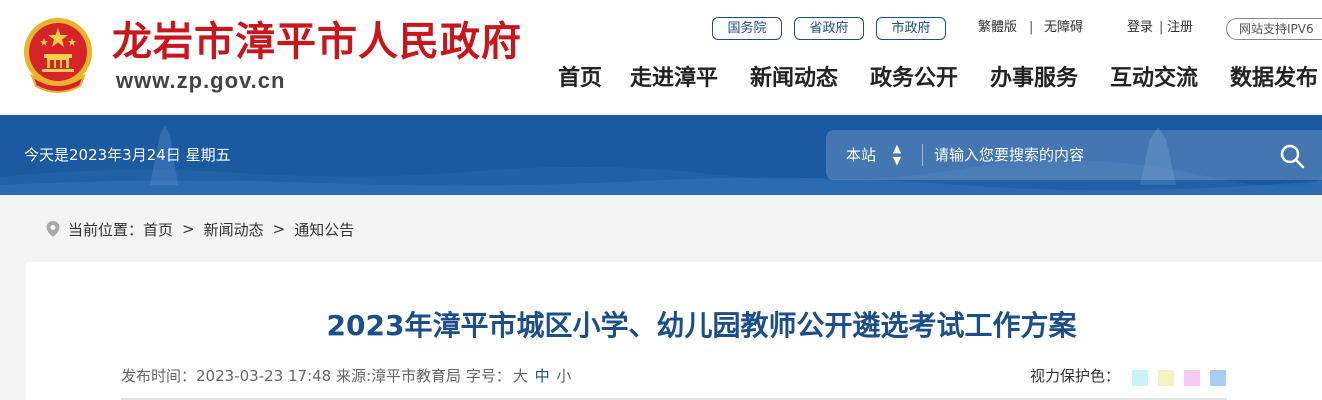 The image size is (1322, 400). What do you see at coordinates (922, 155) in the screenshot?
I see `search-divider` at bounding box center [922, 155].